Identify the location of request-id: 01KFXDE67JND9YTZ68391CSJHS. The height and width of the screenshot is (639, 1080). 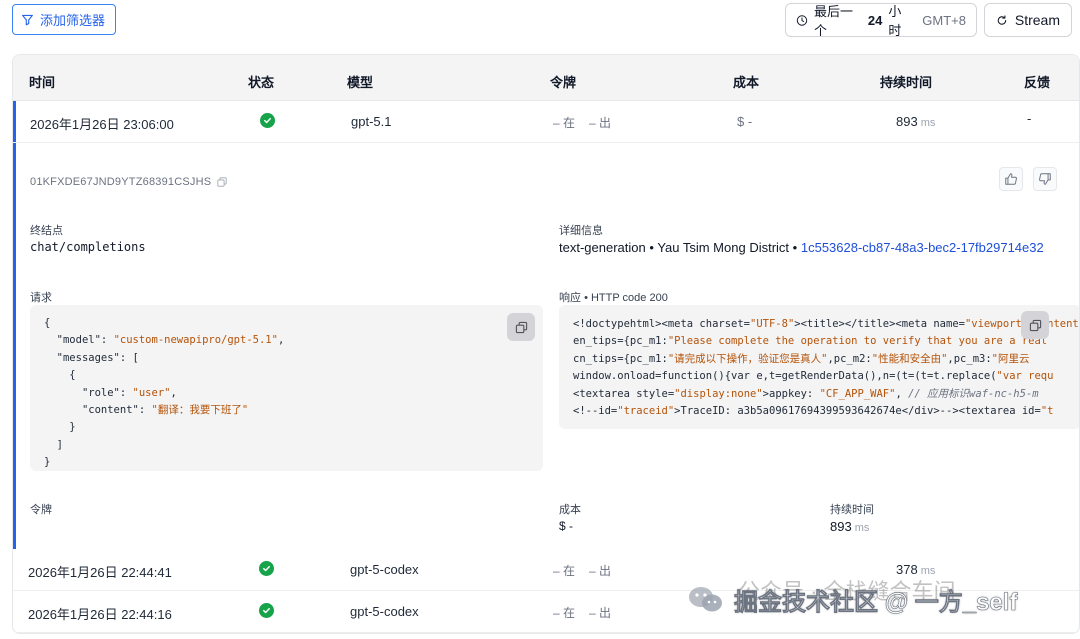
(128, 182).